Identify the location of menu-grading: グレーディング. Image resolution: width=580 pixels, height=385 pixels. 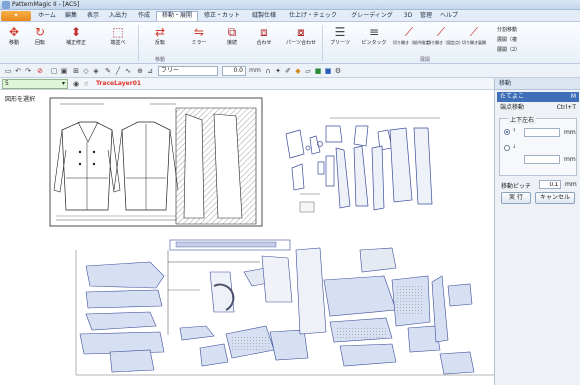
(372, 16).